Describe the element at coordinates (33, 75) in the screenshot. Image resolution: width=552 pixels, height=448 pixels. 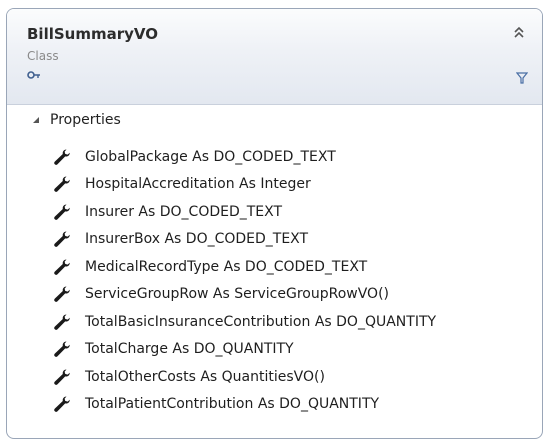
I see `key-icon` at that location.